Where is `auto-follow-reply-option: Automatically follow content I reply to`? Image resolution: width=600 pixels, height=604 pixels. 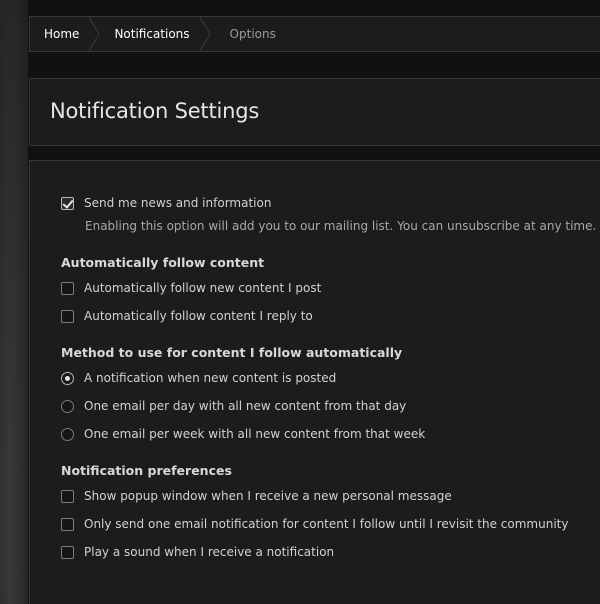 auto-follow-reply-option: Automatically follow content I reply to is located at coordinates (187, 316).